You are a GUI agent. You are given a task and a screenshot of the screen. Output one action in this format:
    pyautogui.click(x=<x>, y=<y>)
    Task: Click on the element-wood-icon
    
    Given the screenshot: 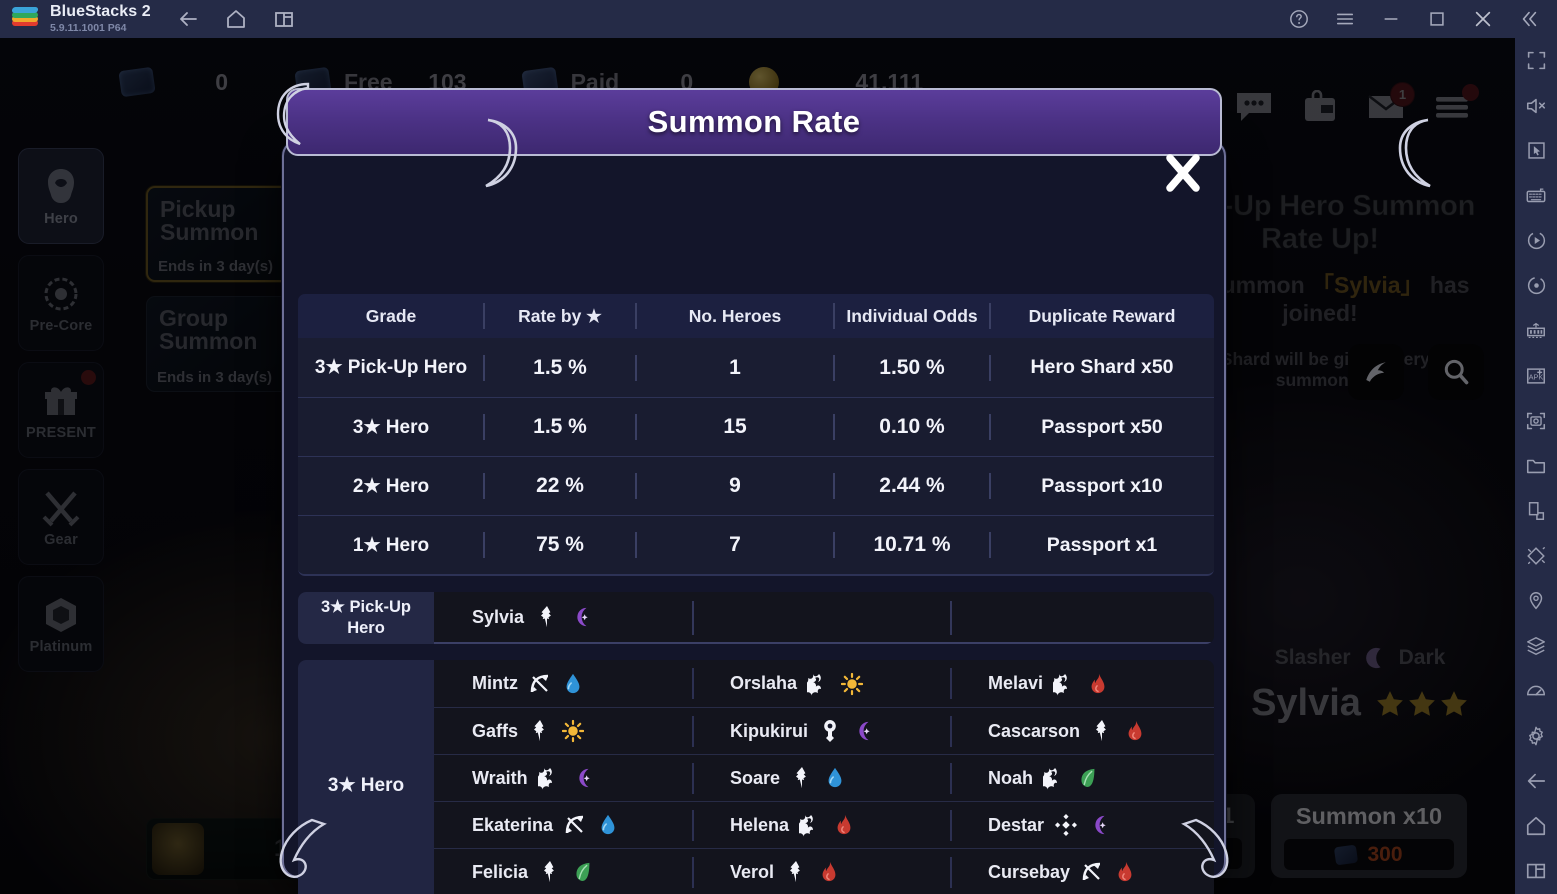 What is the action you would take?
    pyautogui.click(x=583, y=872)
    